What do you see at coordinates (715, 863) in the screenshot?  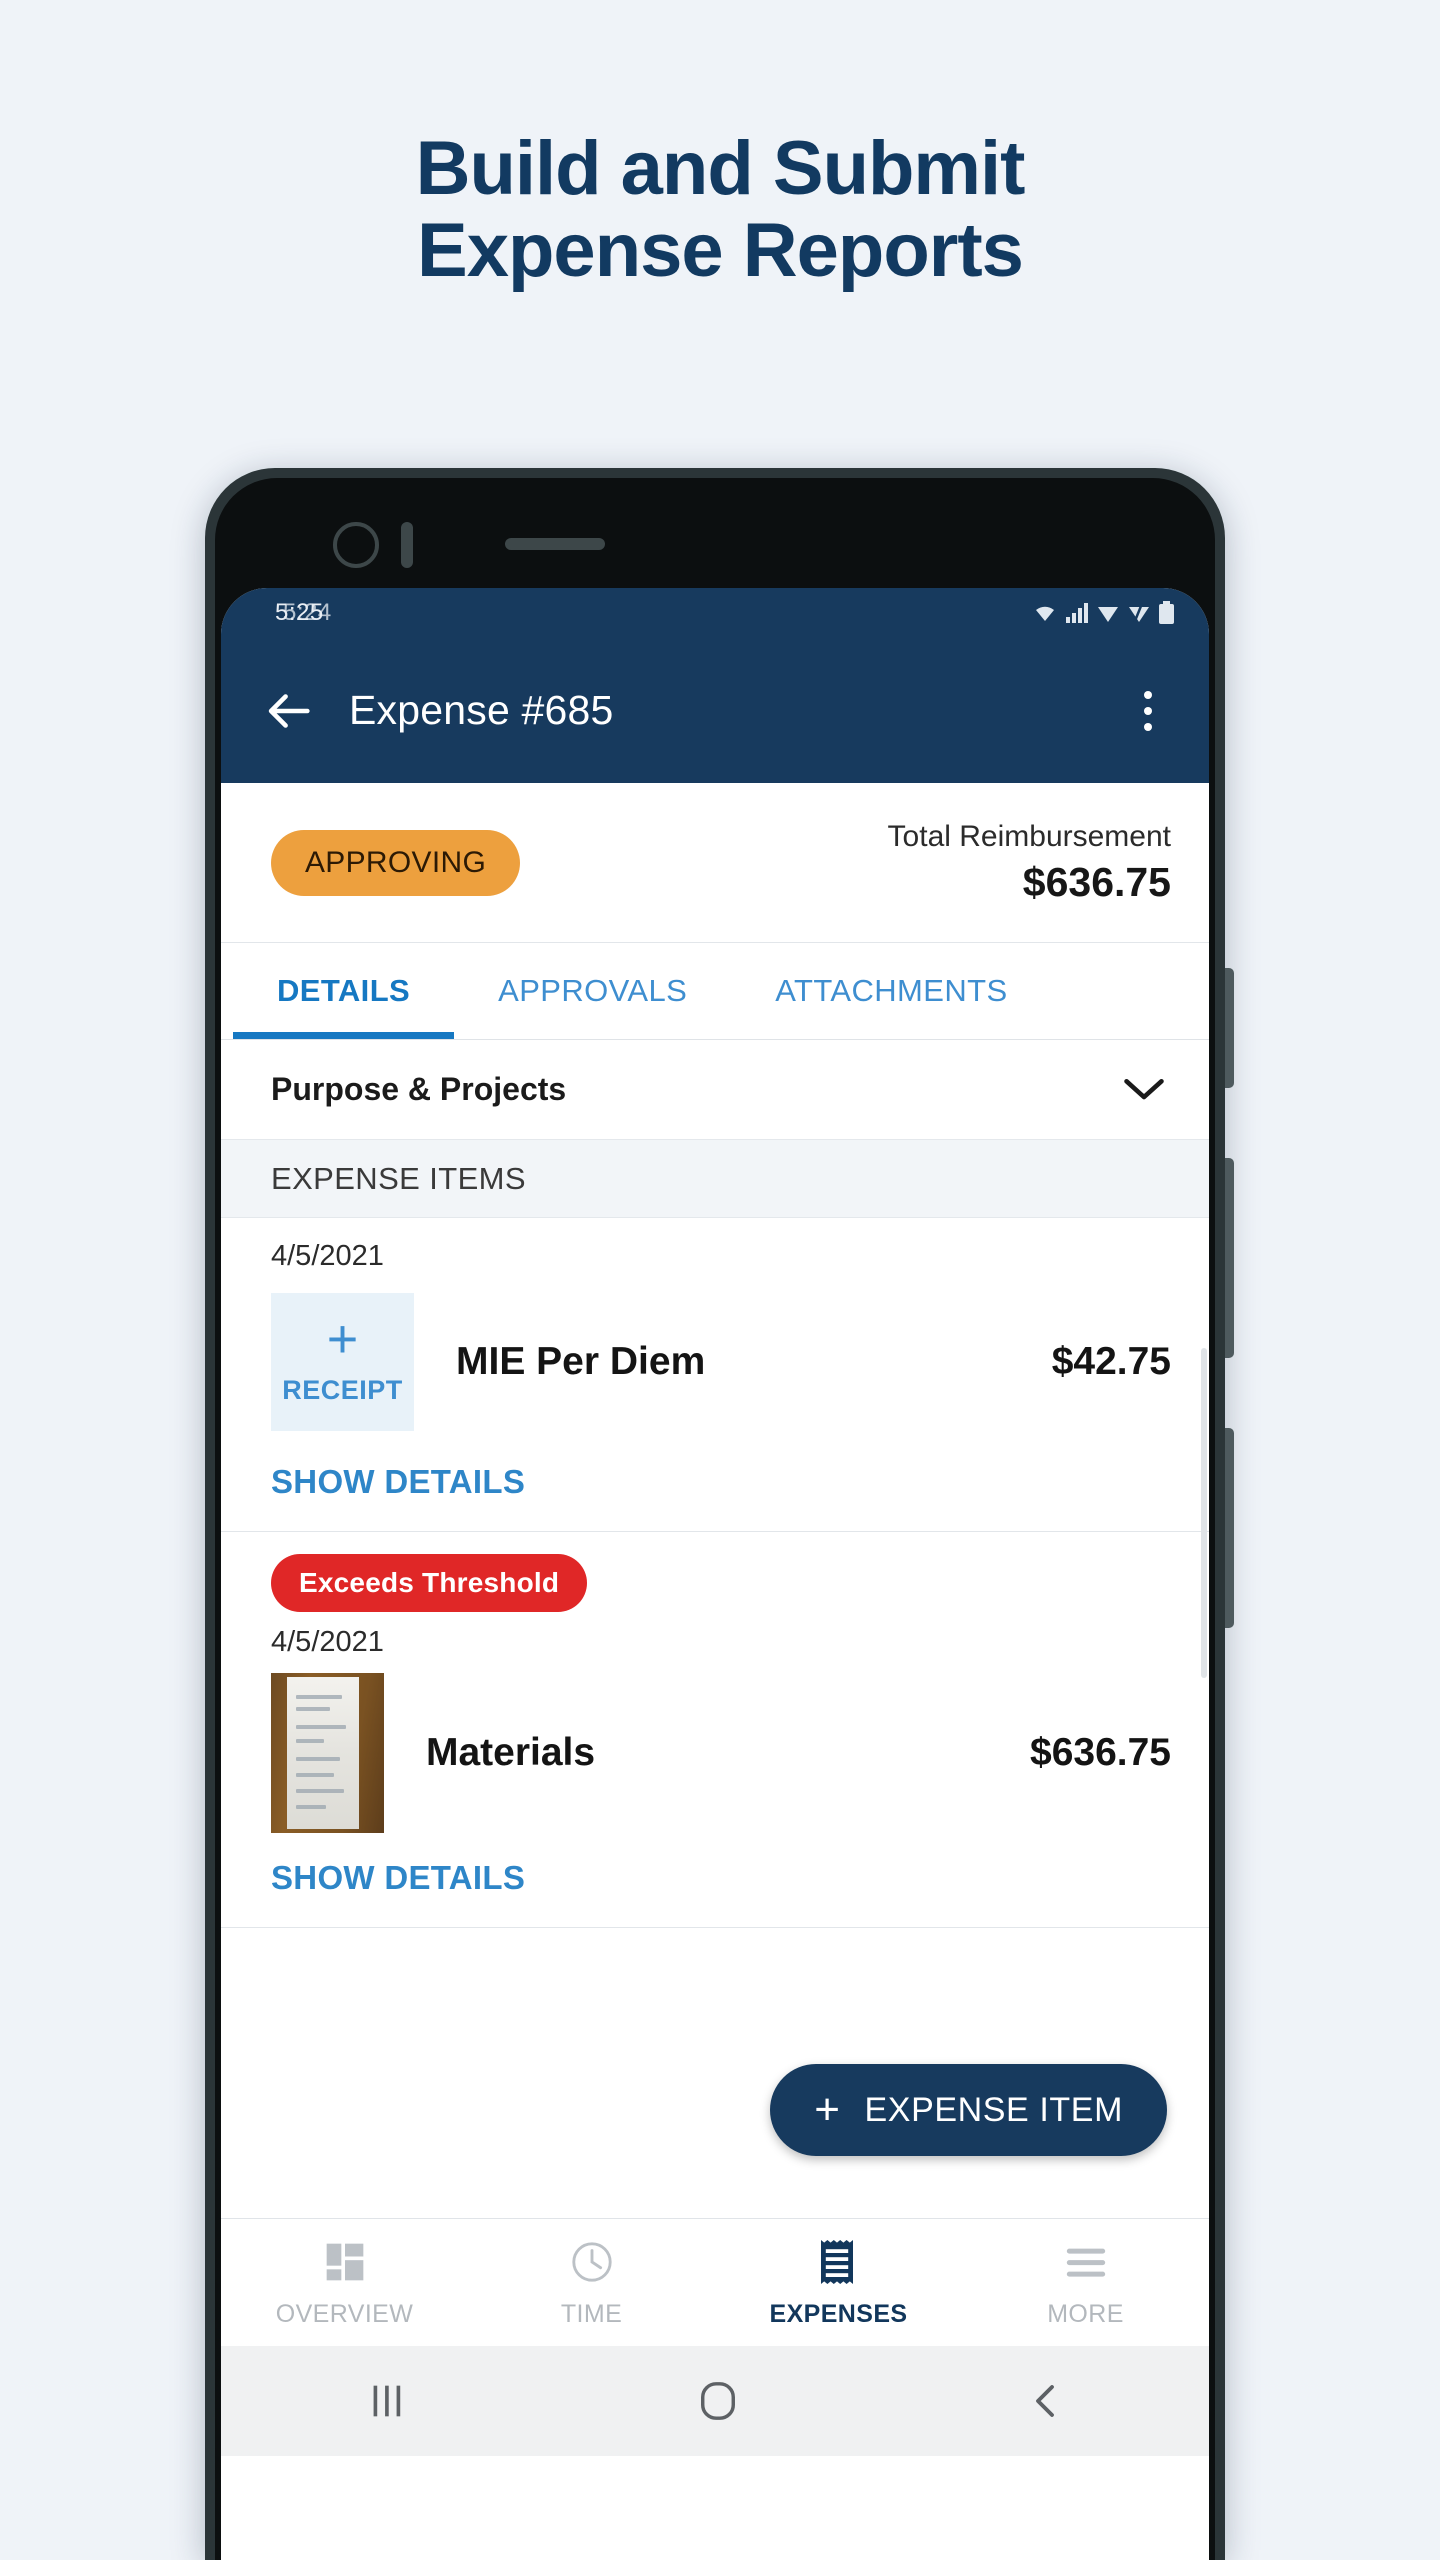 I see `expense-summary-row: APPROVING Total Reimbursement $636.75` at bounding box center [715, 863].